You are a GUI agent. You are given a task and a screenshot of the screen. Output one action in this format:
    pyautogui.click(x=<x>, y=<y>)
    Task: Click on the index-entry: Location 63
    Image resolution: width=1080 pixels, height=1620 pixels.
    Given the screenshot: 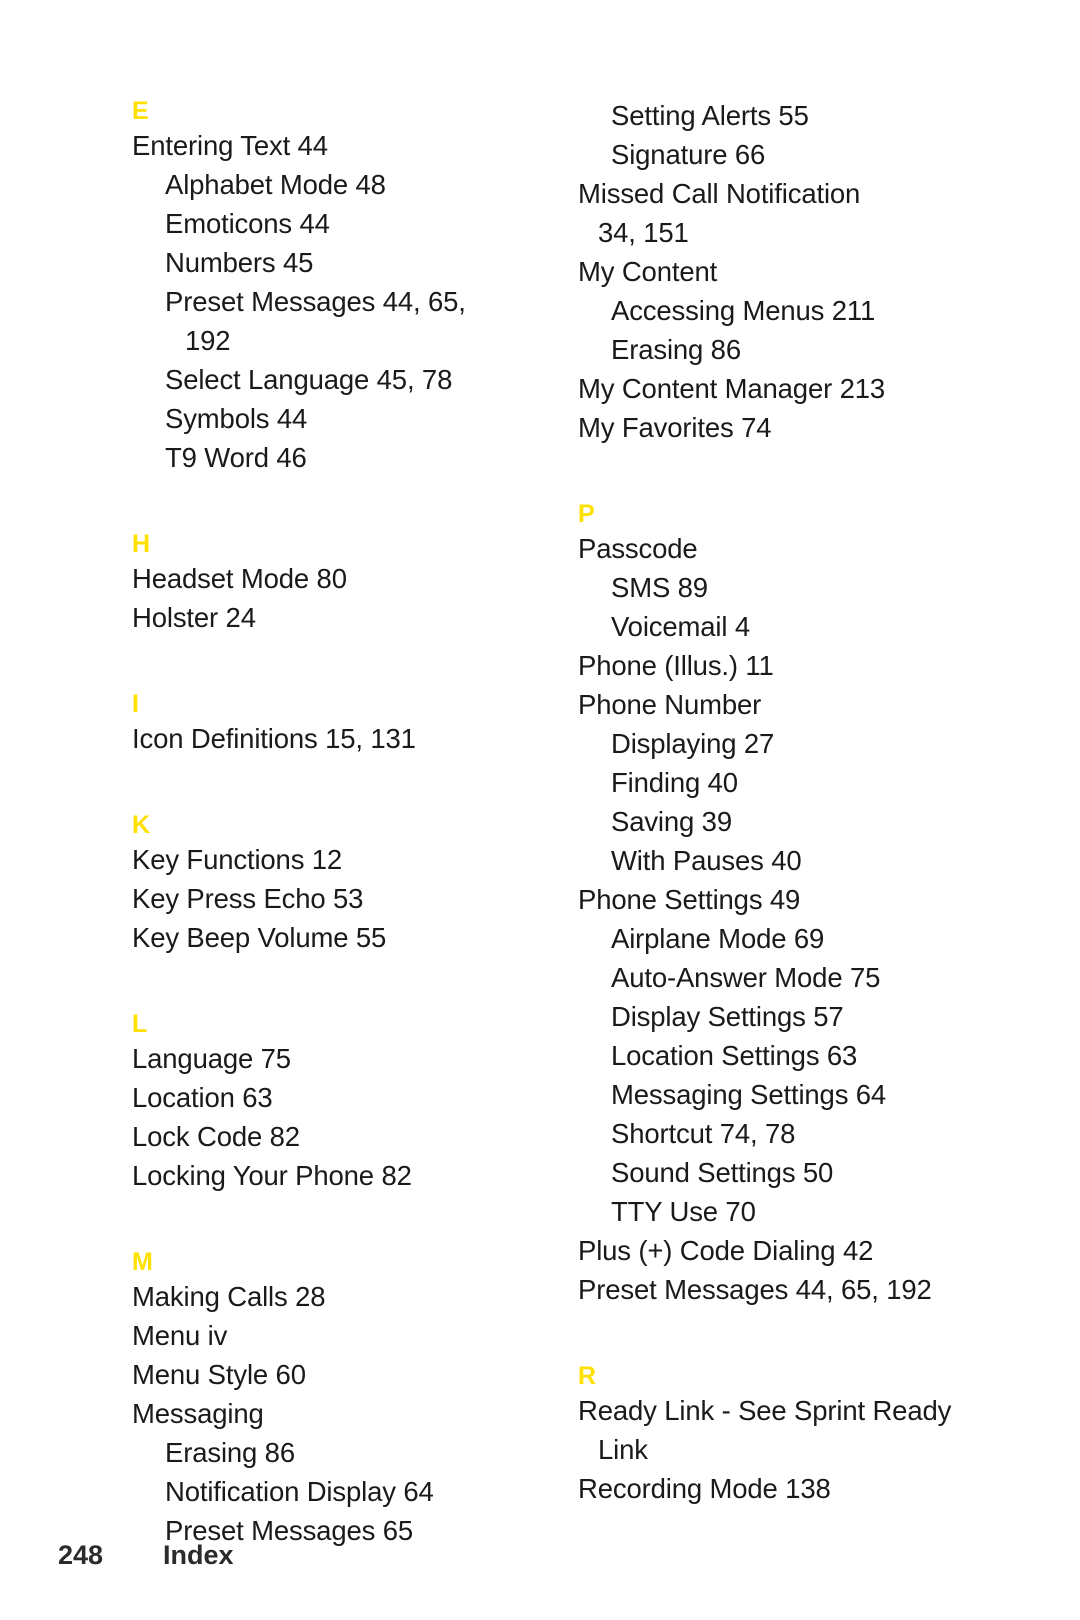 What is the action you would take?
    pyautogui.click(x=202, y=1097)
    